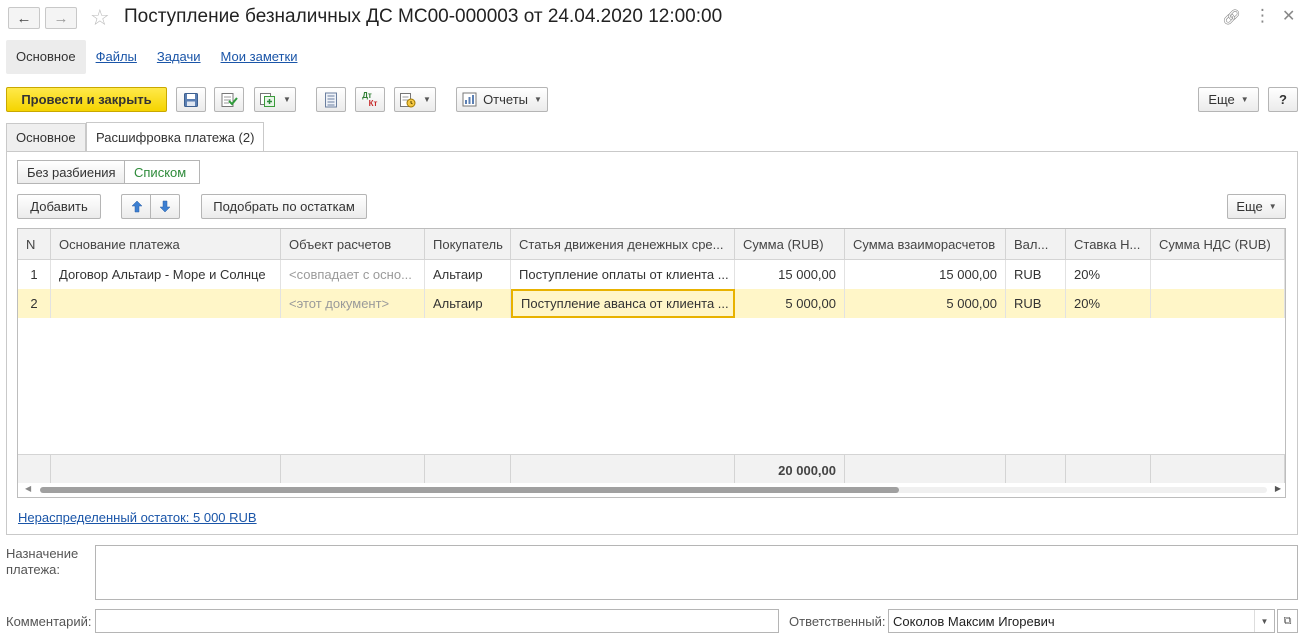 Image resolution: width=1306 pixels, height=640 pixels. Describe the element at coordinates (34, 303) in the screenshot. I see `cell-n: 2` at that location.